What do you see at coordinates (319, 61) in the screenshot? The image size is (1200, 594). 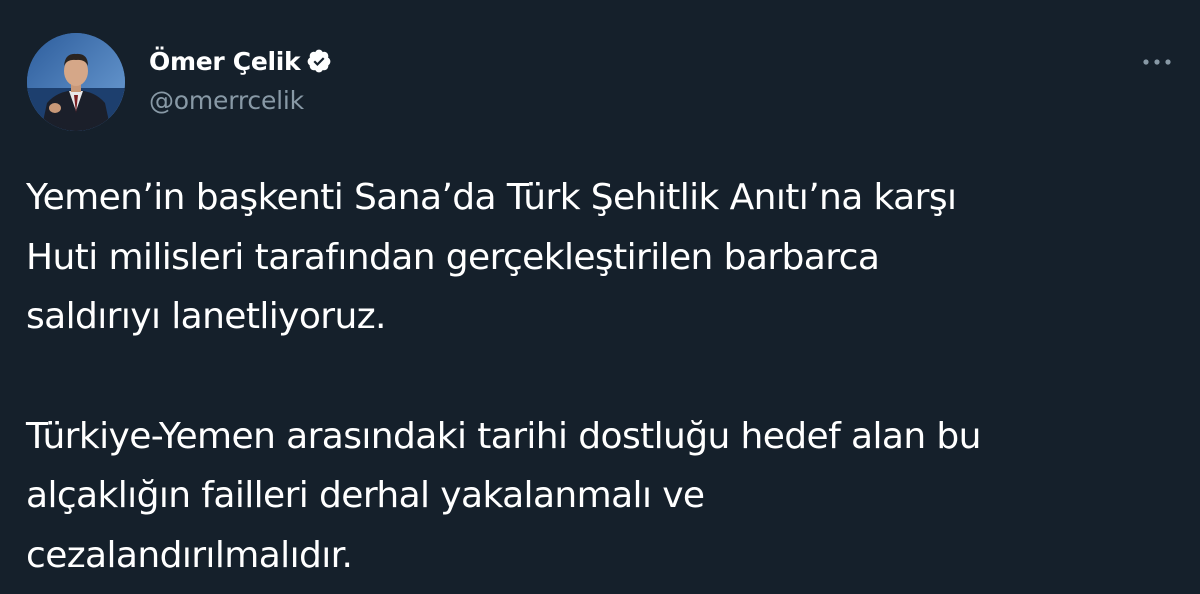 I see `verified-badge-icon` at bounding box center [319, 61].